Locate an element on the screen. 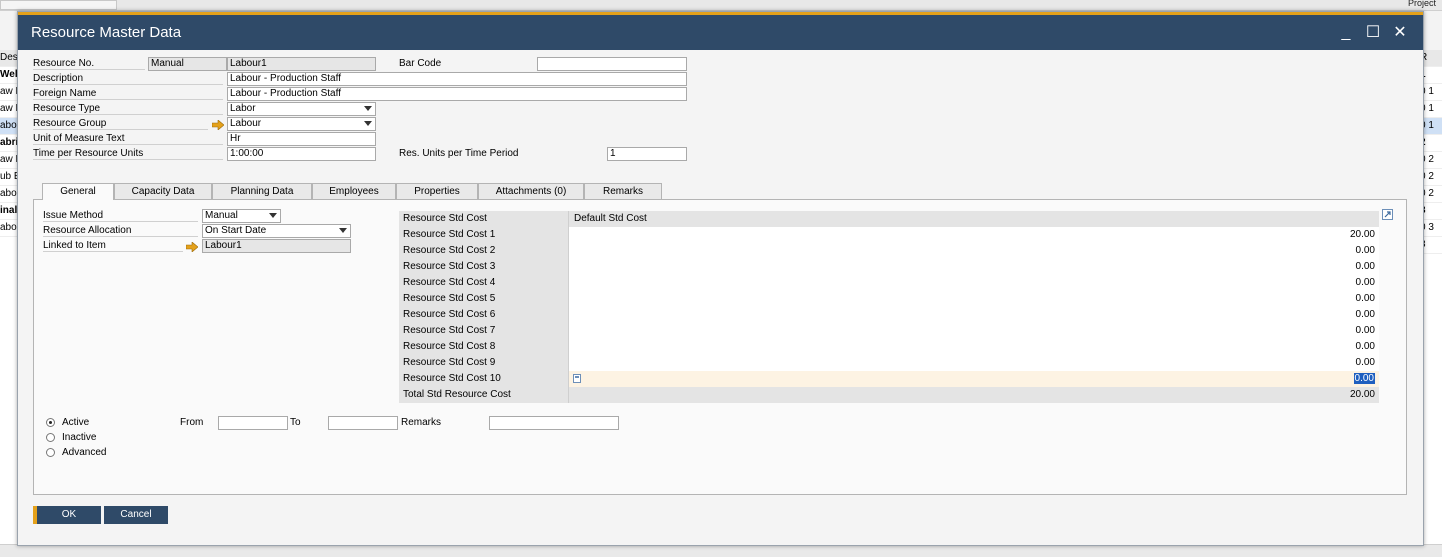  dialog-titlebar: Resource Master Data _ ☐ ✕ is located at coordinates (720, 31).